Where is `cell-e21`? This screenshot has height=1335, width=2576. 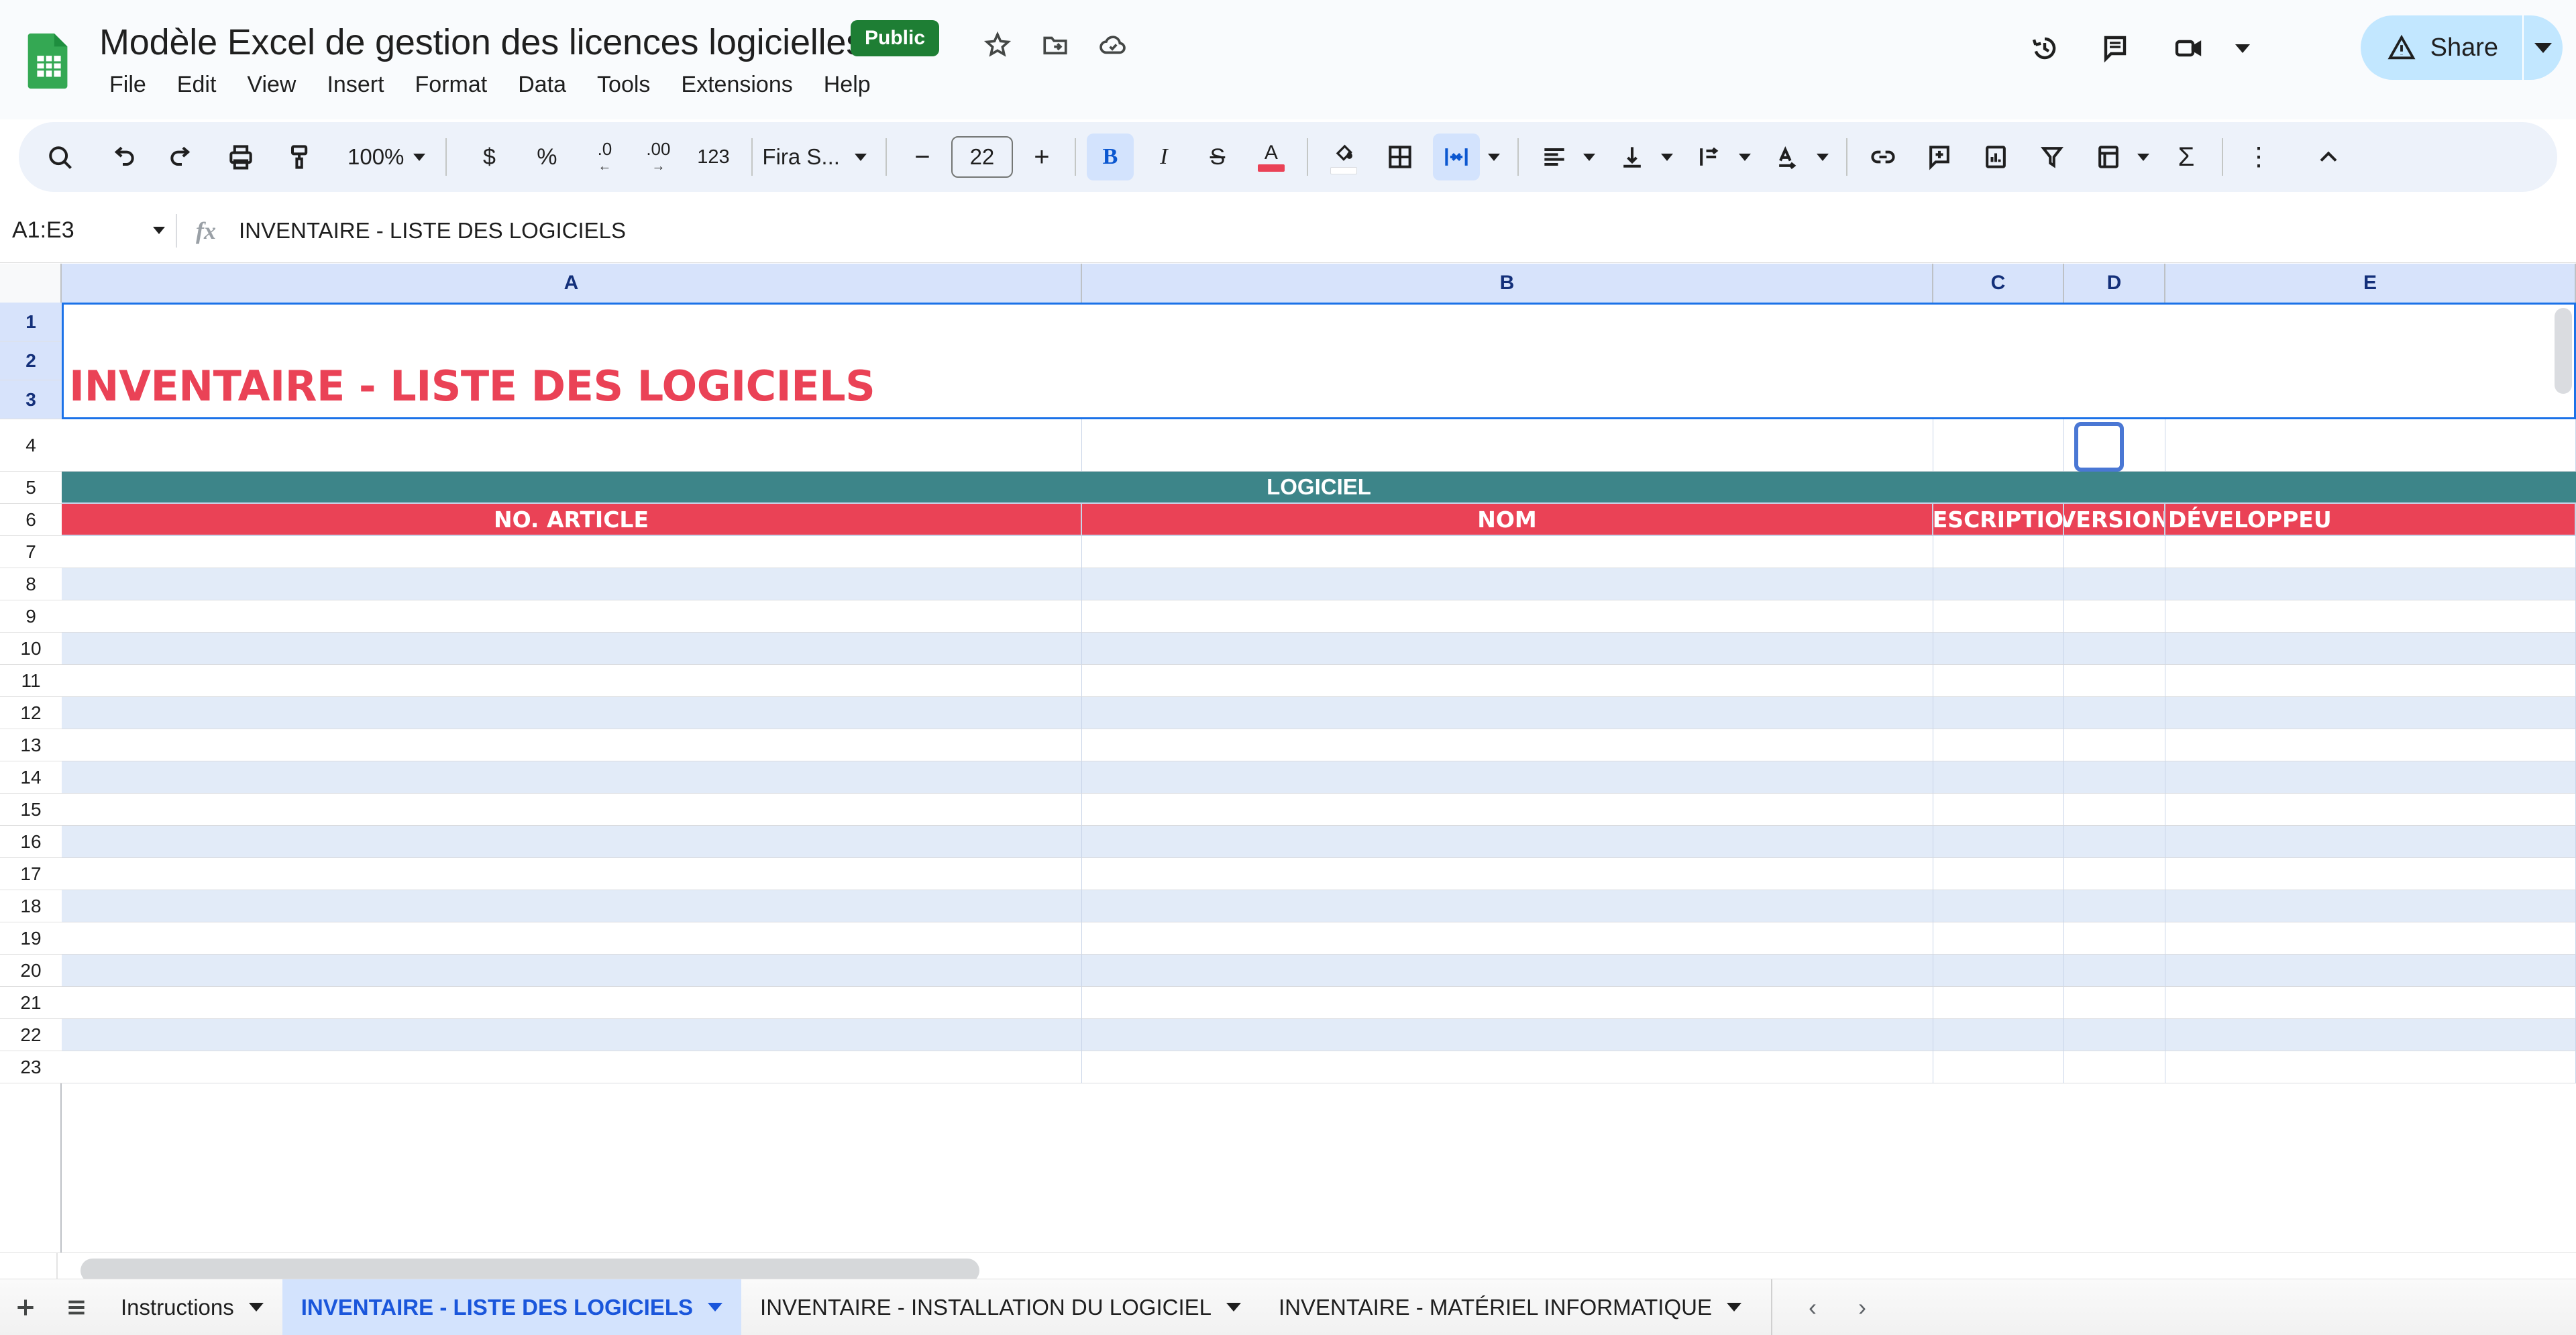 cell-e21 is located at coordinates (2370, 1003).